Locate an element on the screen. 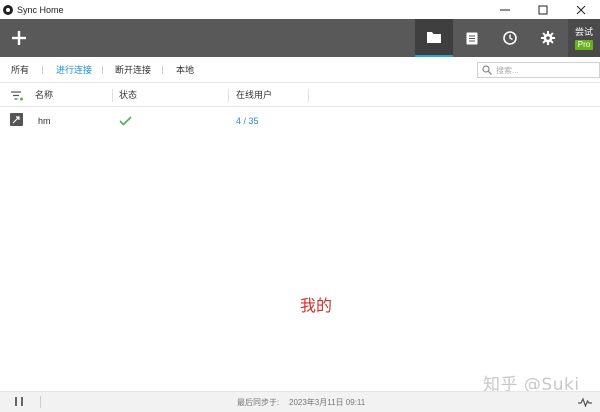  search-icon is located at coordinates (487, 70).